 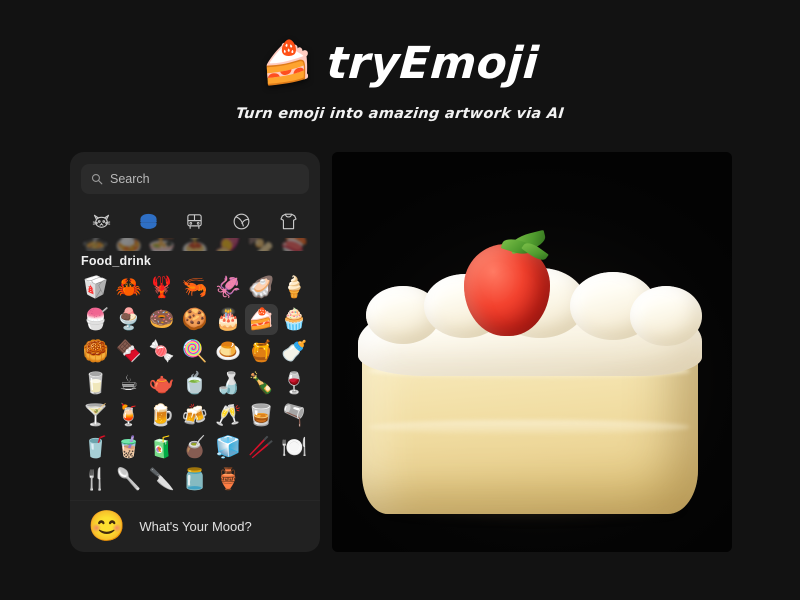 I want to click on emoji-cell-oyster: 🦪, so click(x=261, y=287).